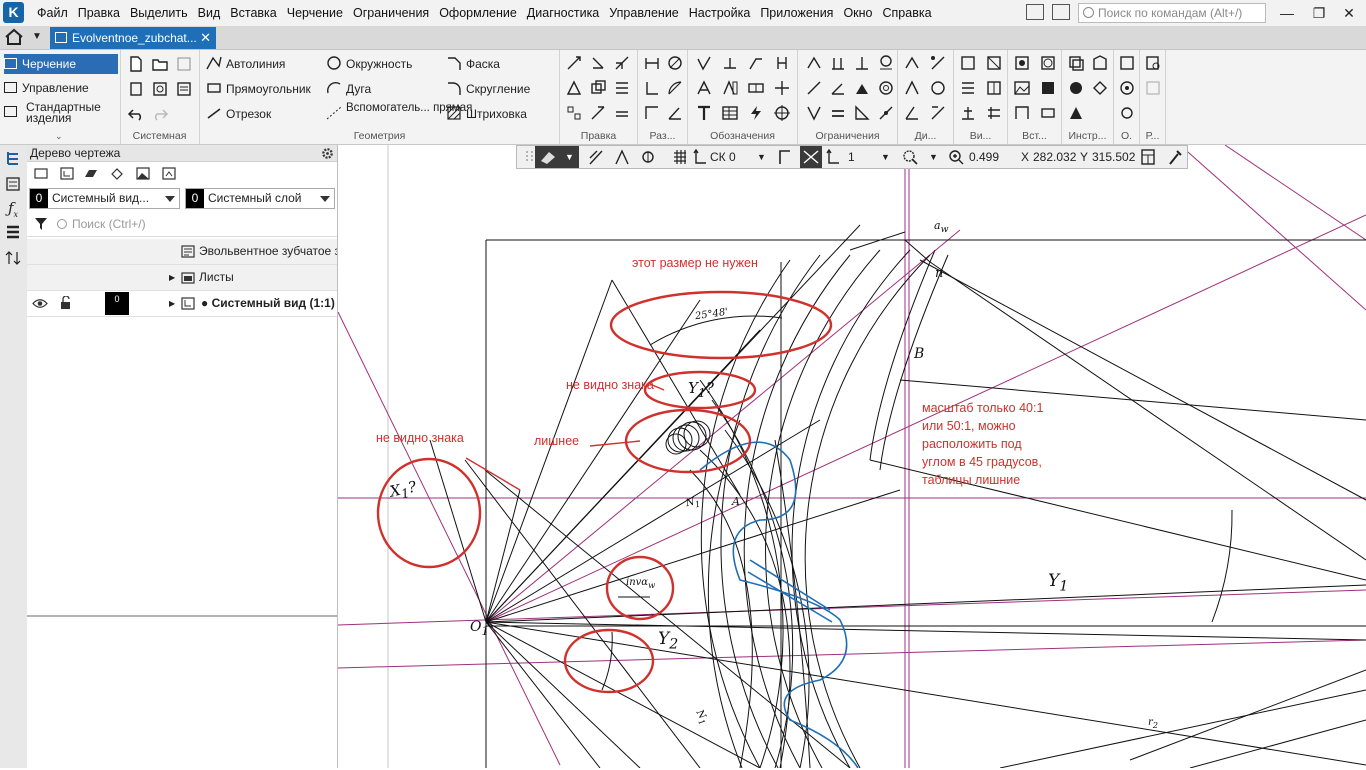  I want to click on concentric-icon, so click(886, 88).